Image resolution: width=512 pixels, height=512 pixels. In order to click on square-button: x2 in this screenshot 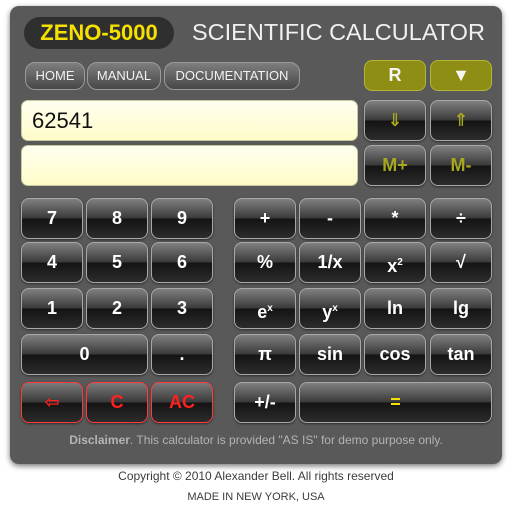, I will do `click(395, 262)`.